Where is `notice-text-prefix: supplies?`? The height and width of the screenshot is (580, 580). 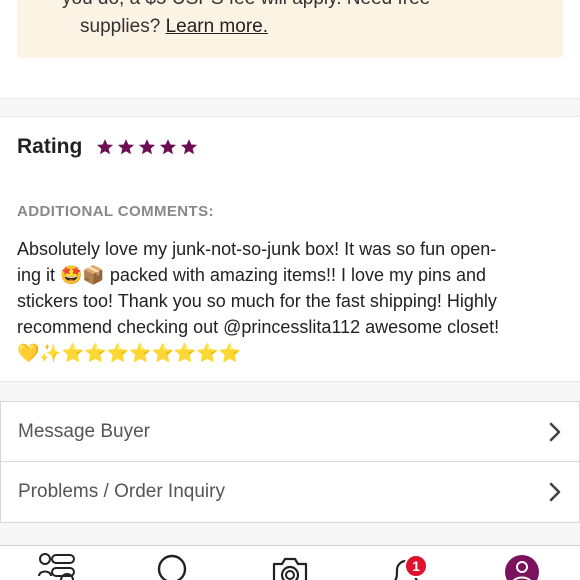 notice-text-prefix: supplies? is located at coordinates (123, 26).